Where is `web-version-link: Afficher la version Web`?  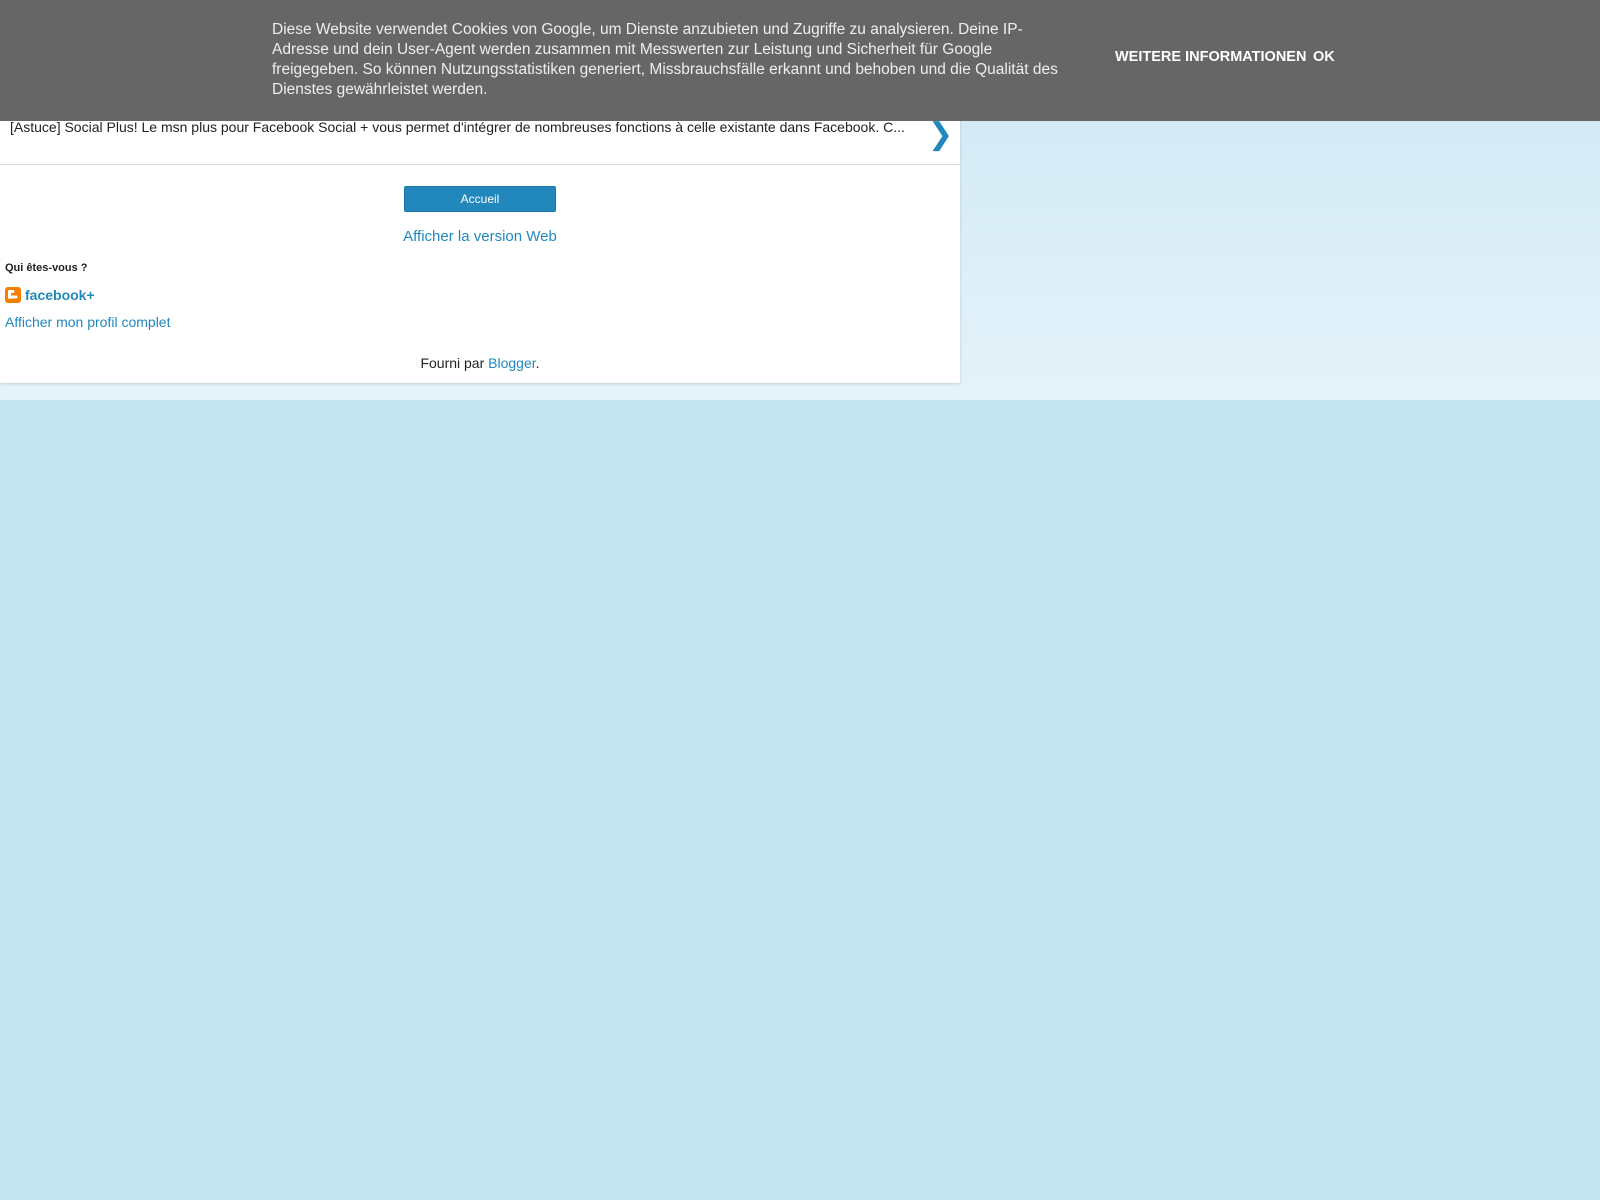
web-version-link: Afficher la version Web is located at coordinates (480, 236).